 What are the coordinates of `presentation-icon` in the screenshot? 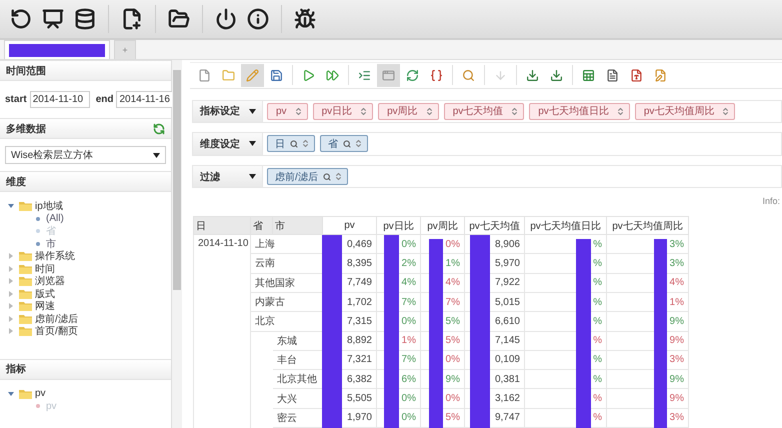 It's located at (53, 19).